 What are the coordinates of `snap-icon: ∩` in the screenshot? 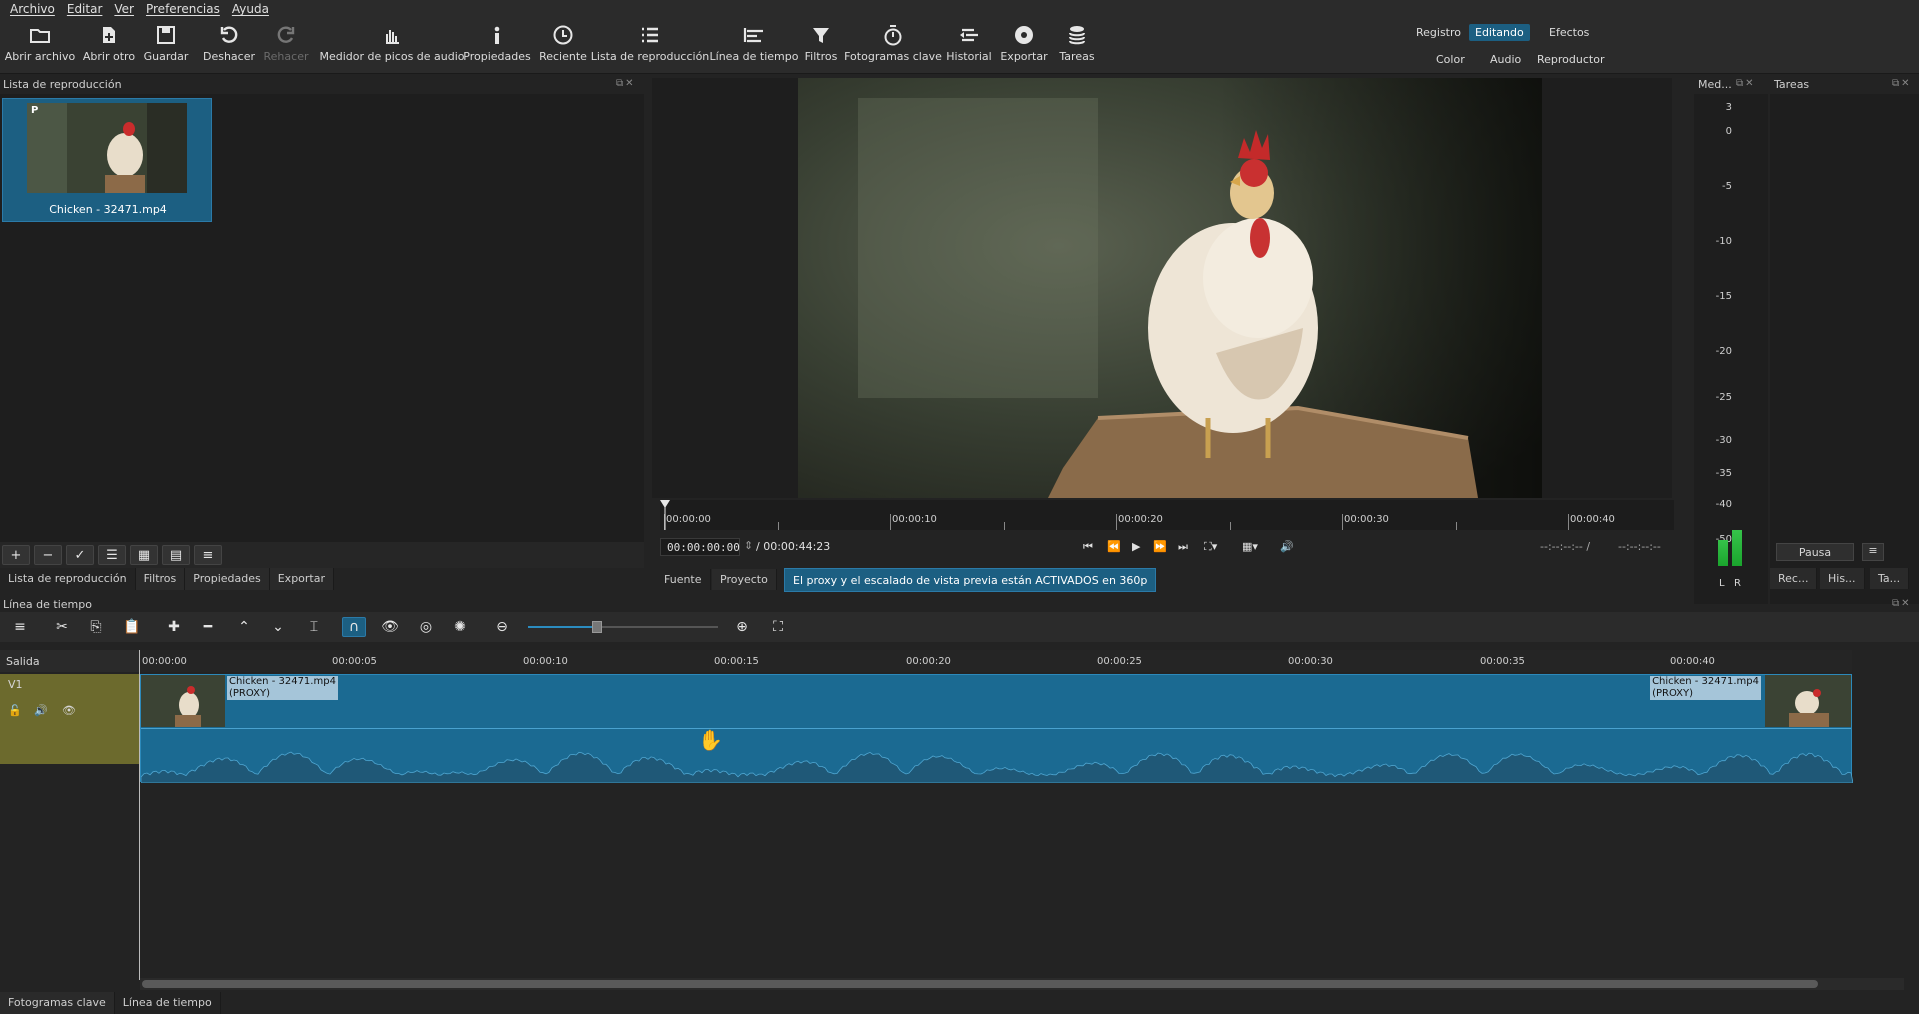 It's located at (354, 627).